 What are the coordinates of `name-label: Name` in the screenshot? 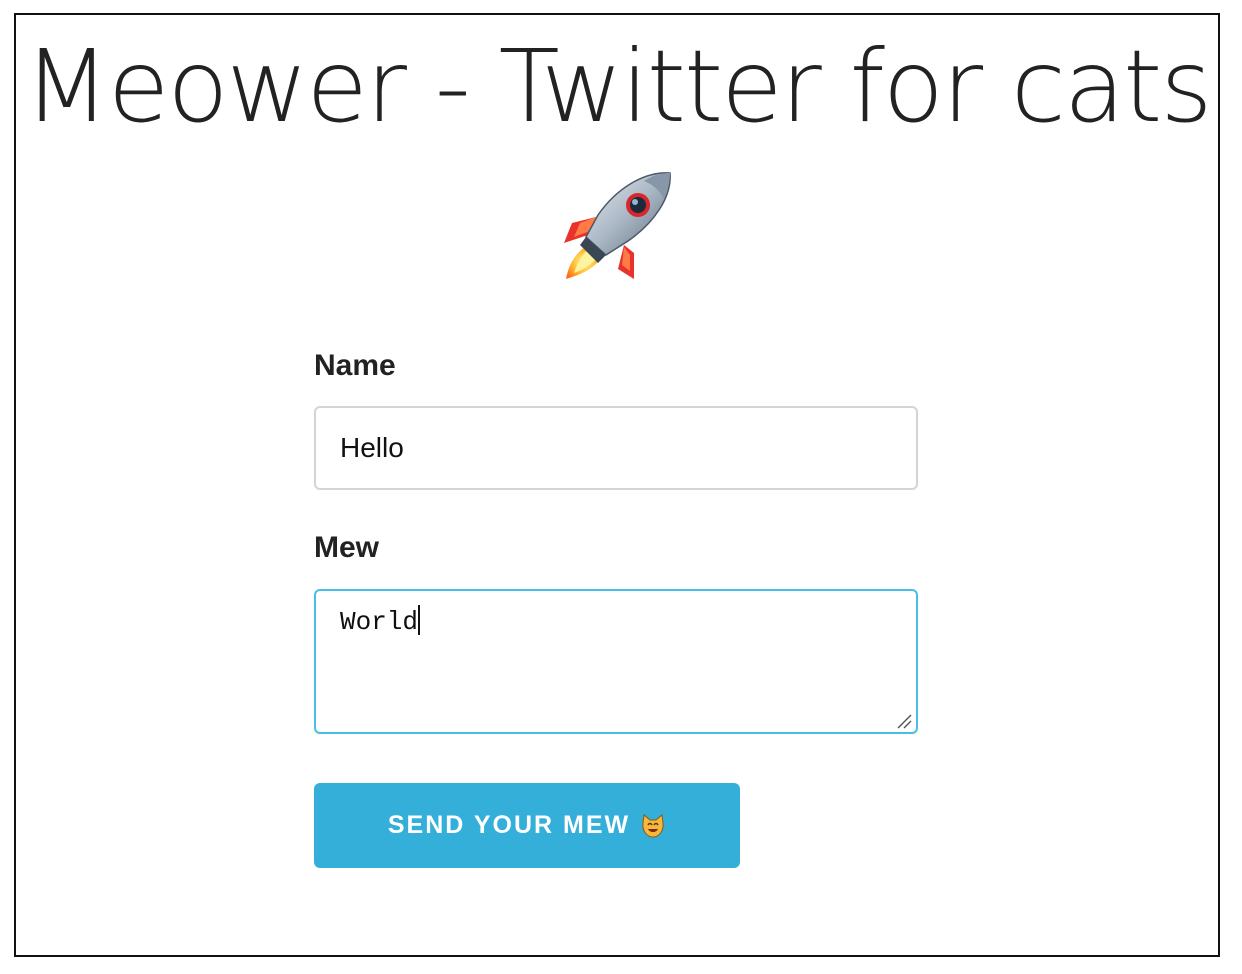 It's located at (355, 365).